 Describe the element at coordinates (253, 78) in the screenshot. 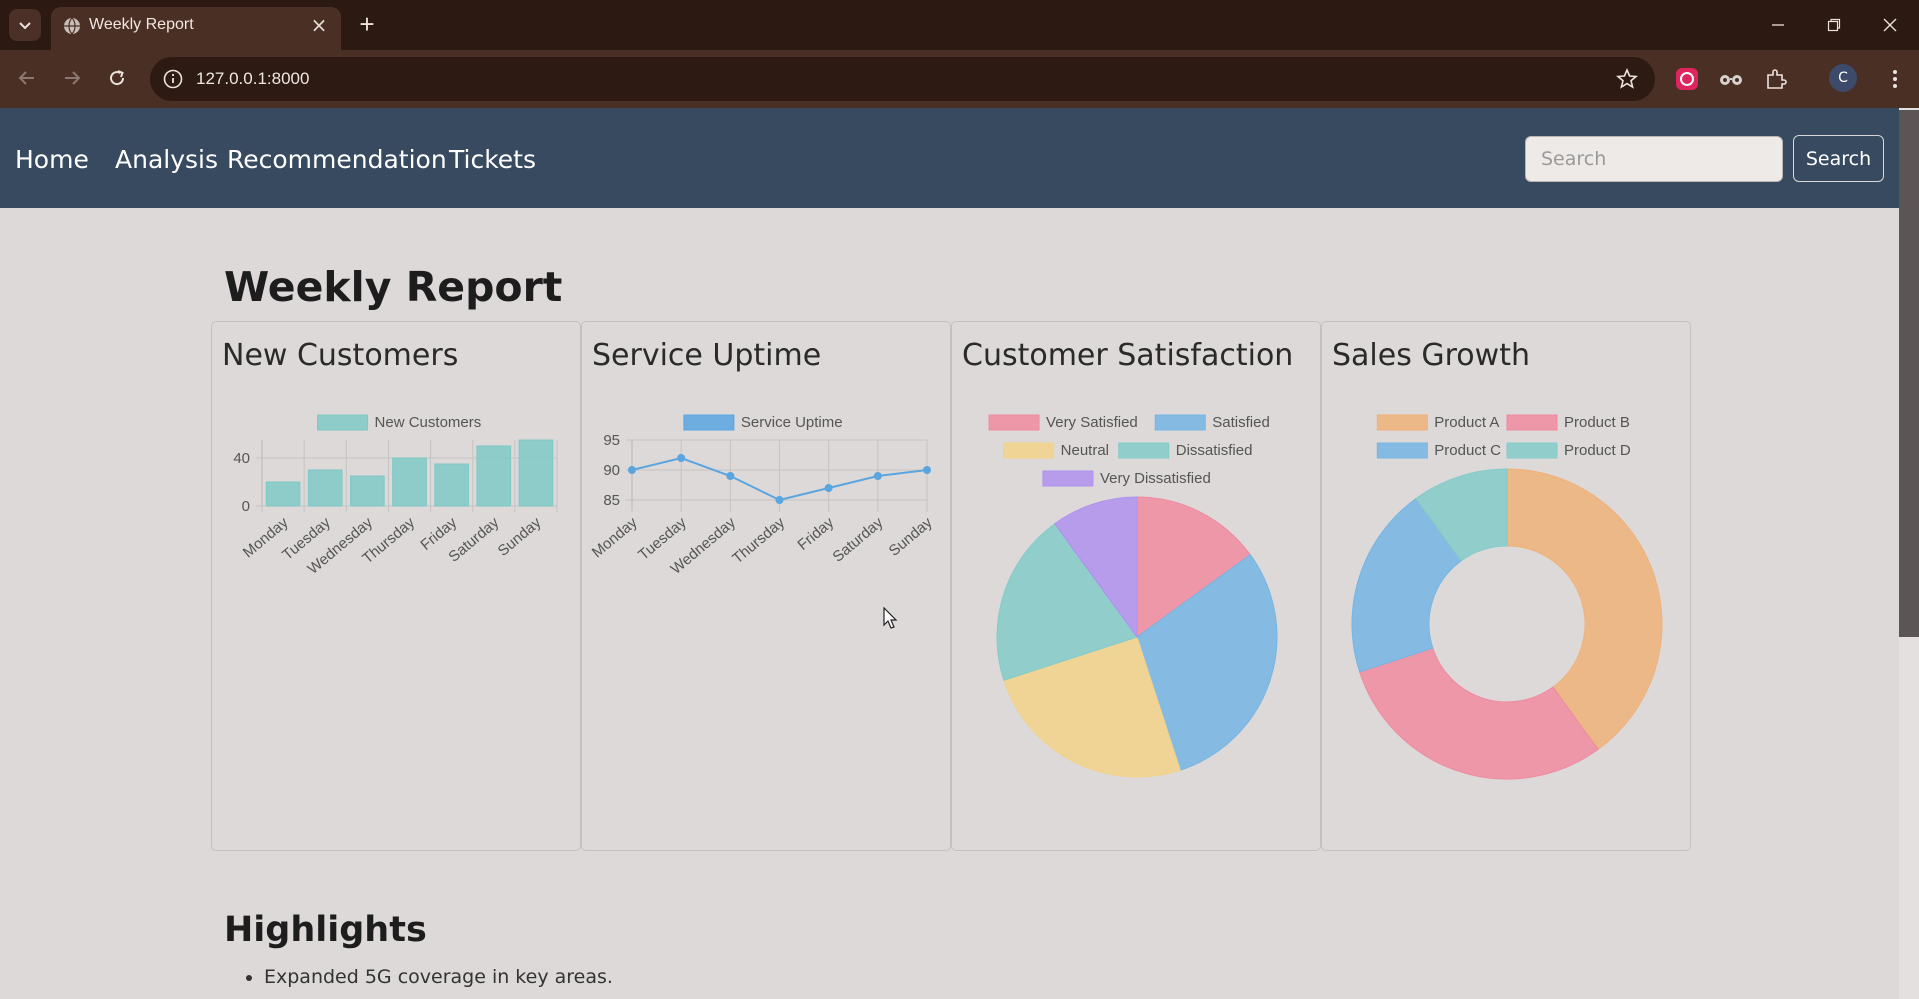

I see `url-text: 127.0.0.1:8000` at that location.